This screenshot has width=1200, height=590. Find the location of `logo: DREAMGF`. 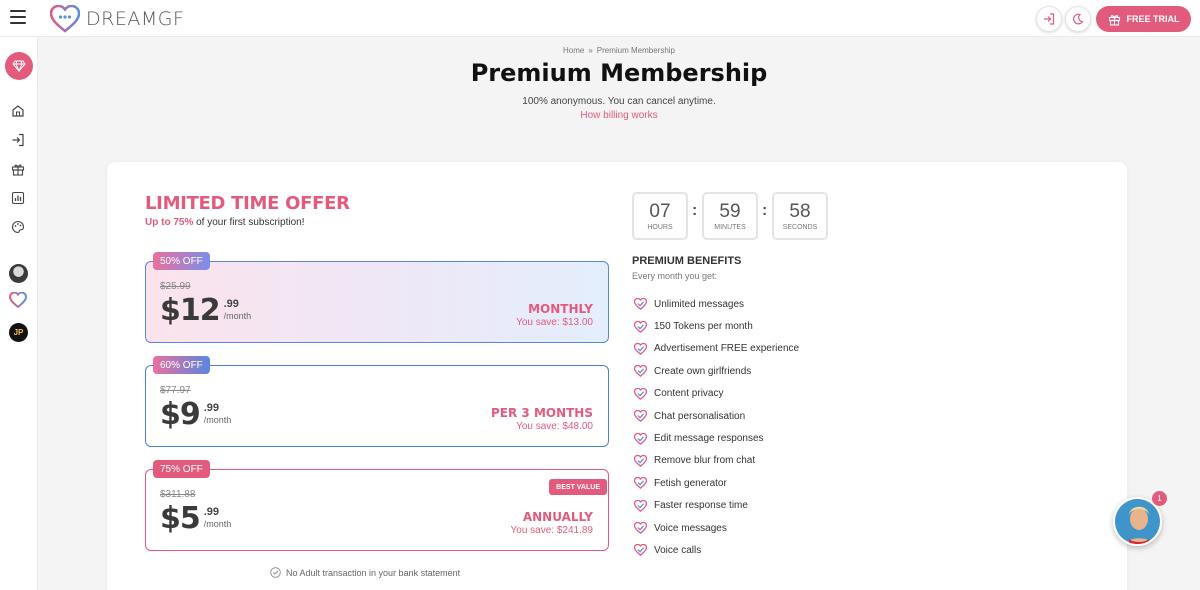

logo: DREAMGF is located at coordinates (117, 19).